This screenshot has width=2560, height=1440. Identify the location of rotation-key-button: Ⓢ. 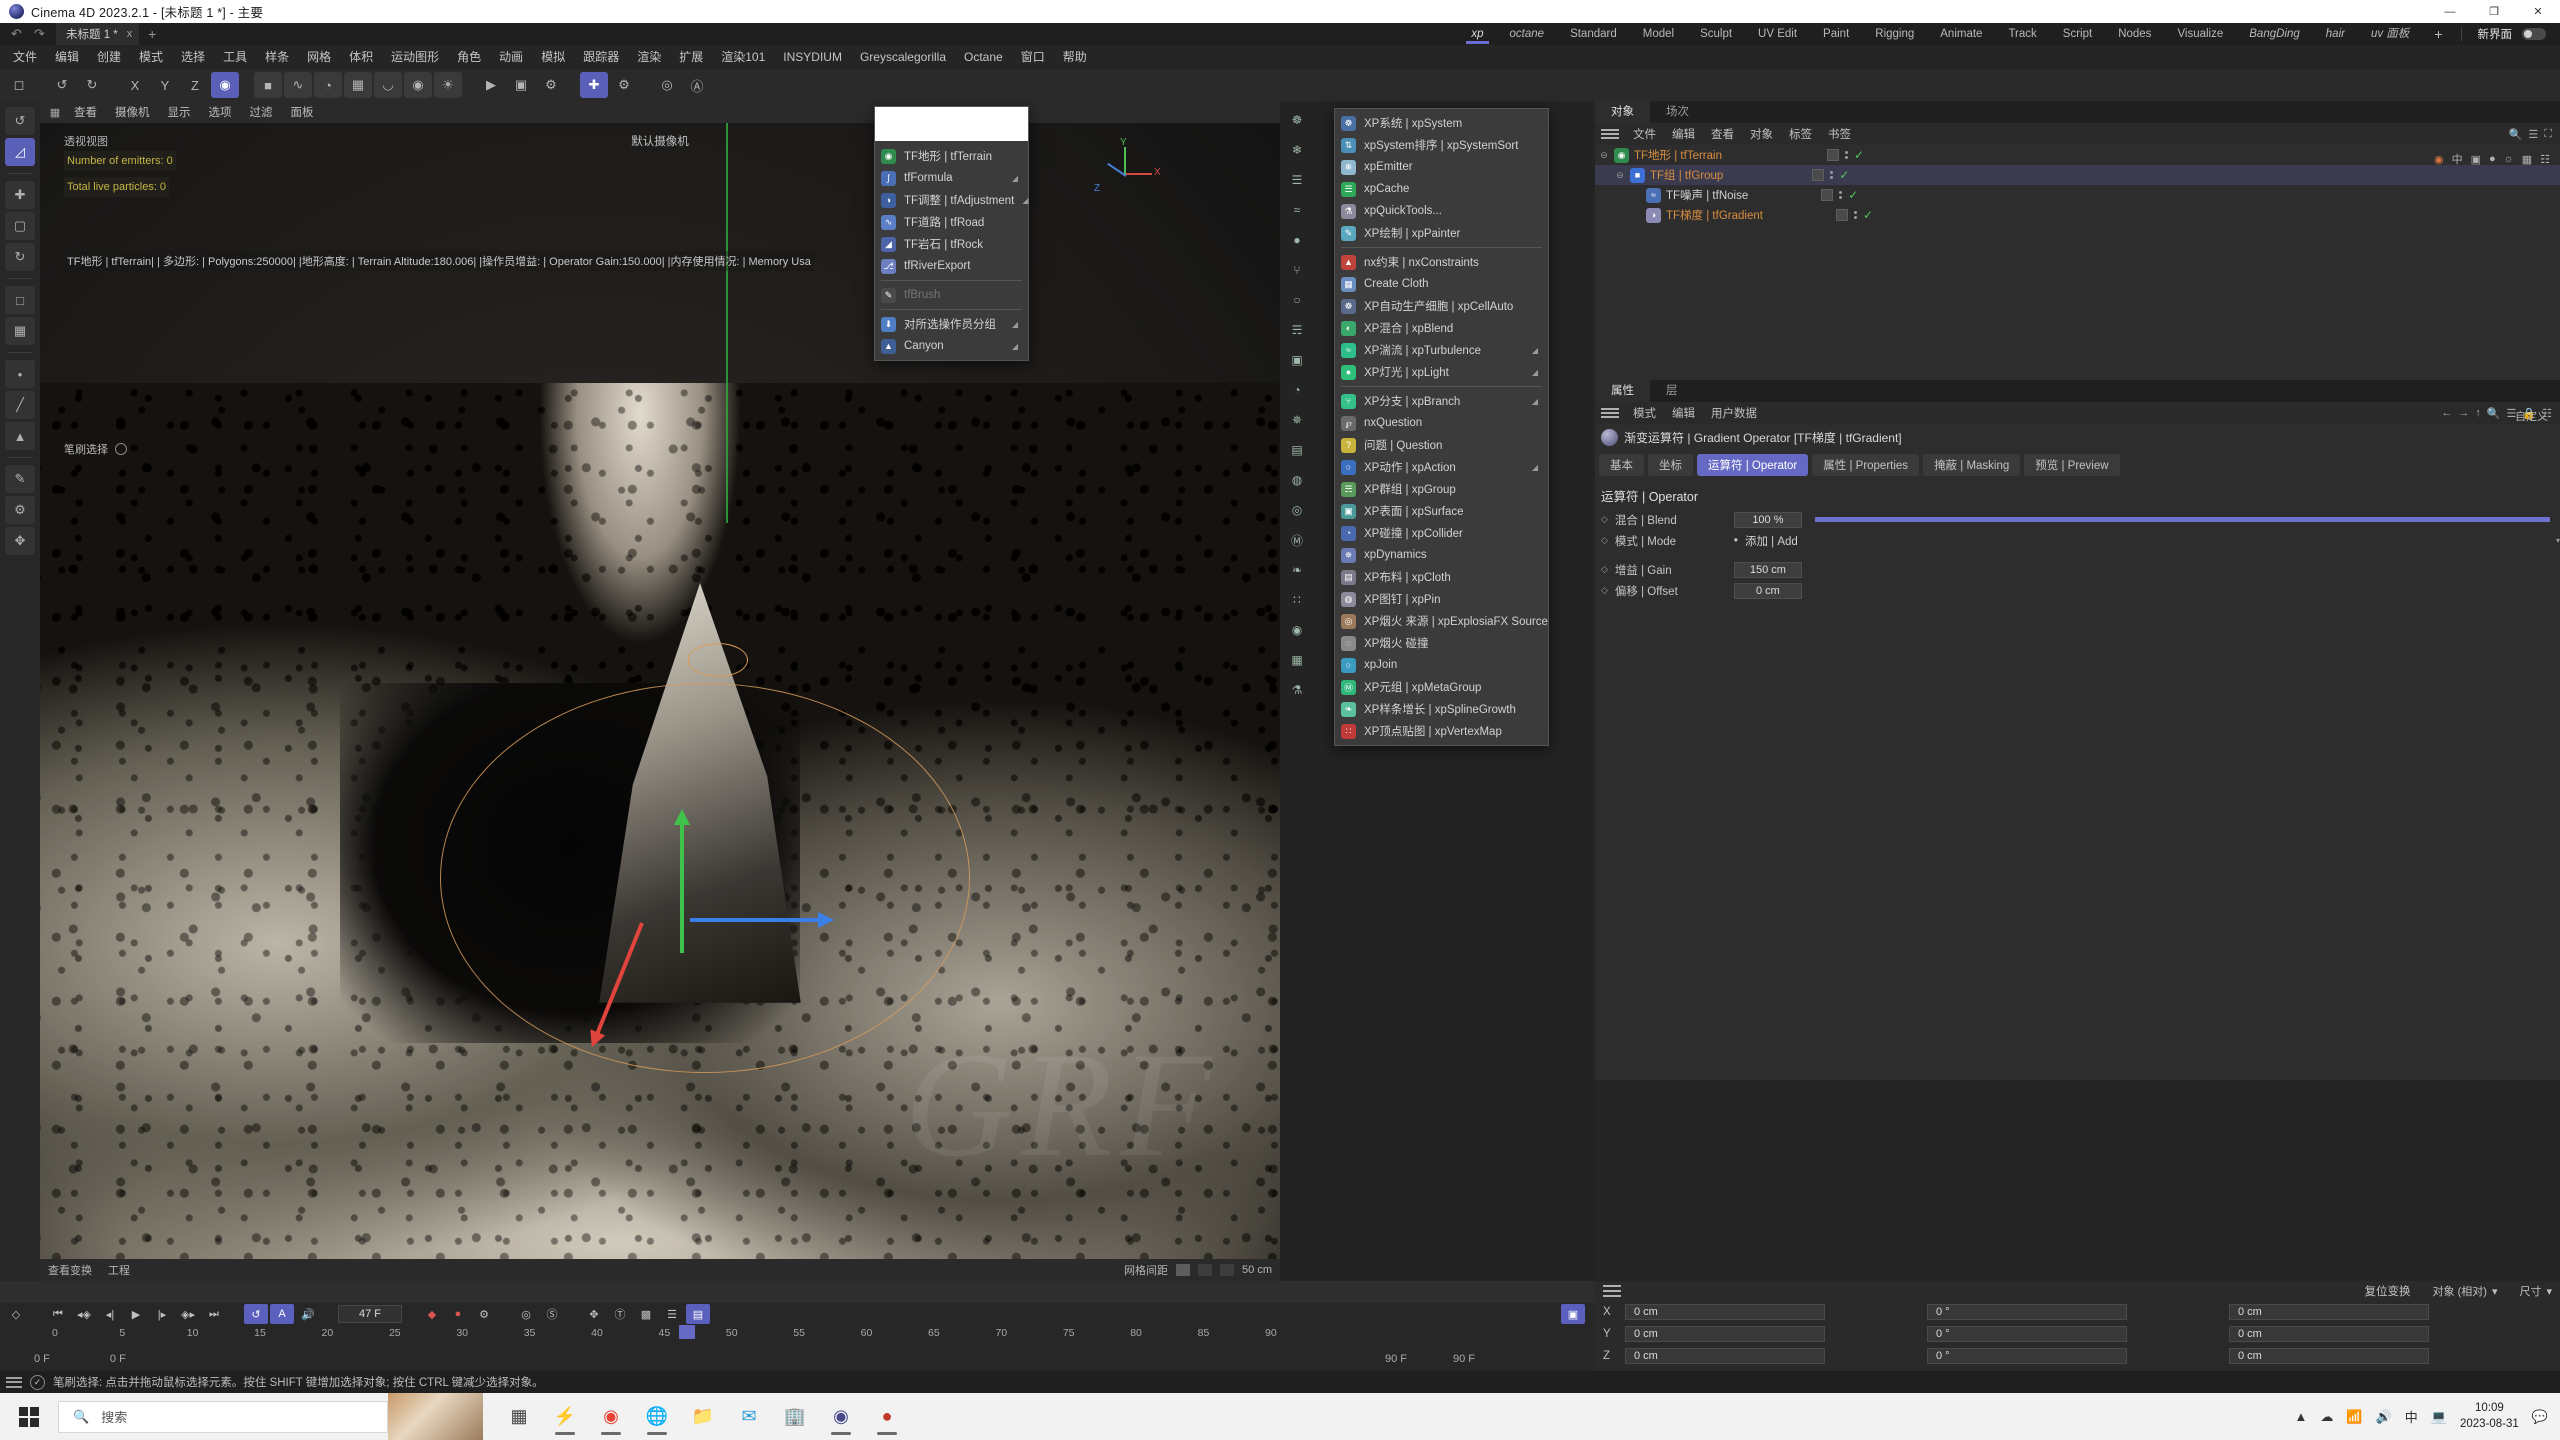
(552, 1314).